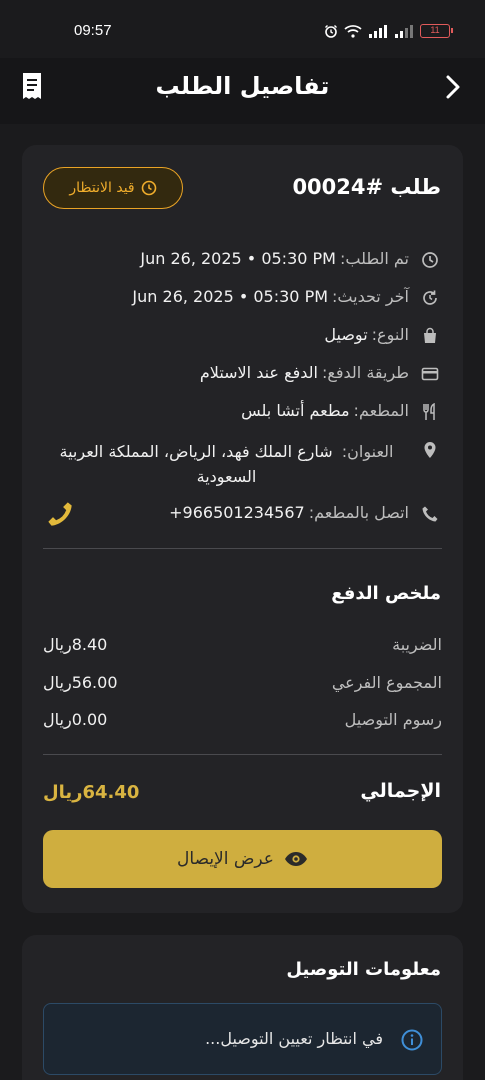 This screenshot has width=485, height=1080. Describe the element at coordinates (430, 297) in the screenshot. I see `refresh-icon` at that location.